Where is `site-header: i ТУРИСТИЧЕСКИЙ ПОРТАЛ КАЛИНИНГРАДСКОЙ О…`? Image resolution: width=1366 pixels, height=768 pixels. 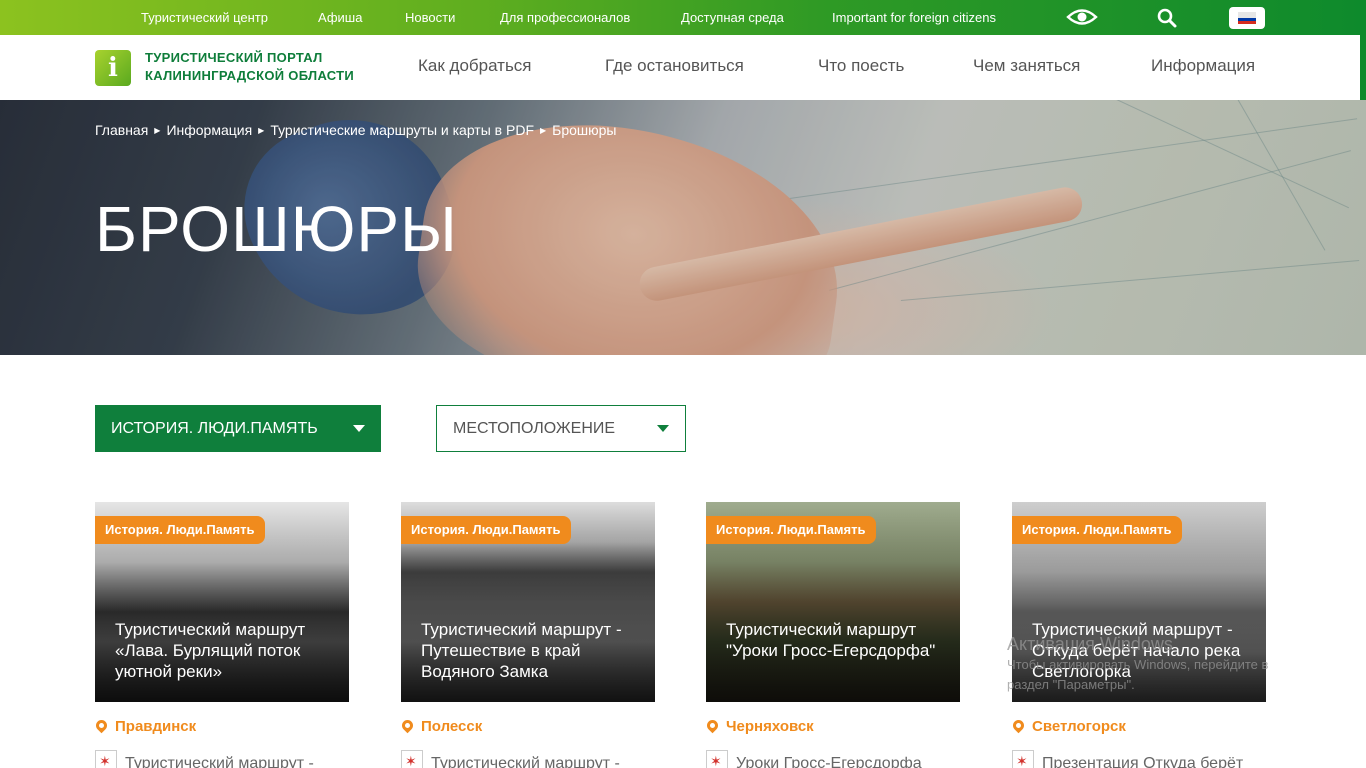
site-header: i ТУРИСТИЧЕСКИЙ ПОРТАЛ КАЛИНИНГРАДСКОЙ О… is located at coordinates (683, 67).